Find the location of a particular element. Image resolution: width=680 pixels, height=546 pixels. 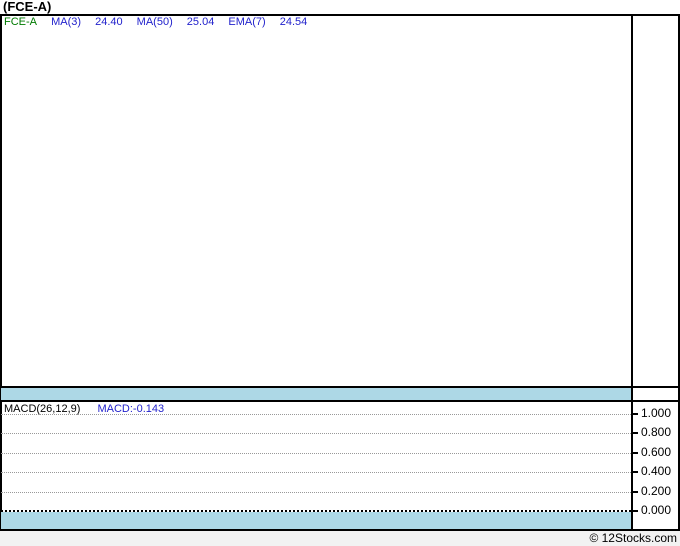

date-strip-upper is located at coordinates (316, 394).